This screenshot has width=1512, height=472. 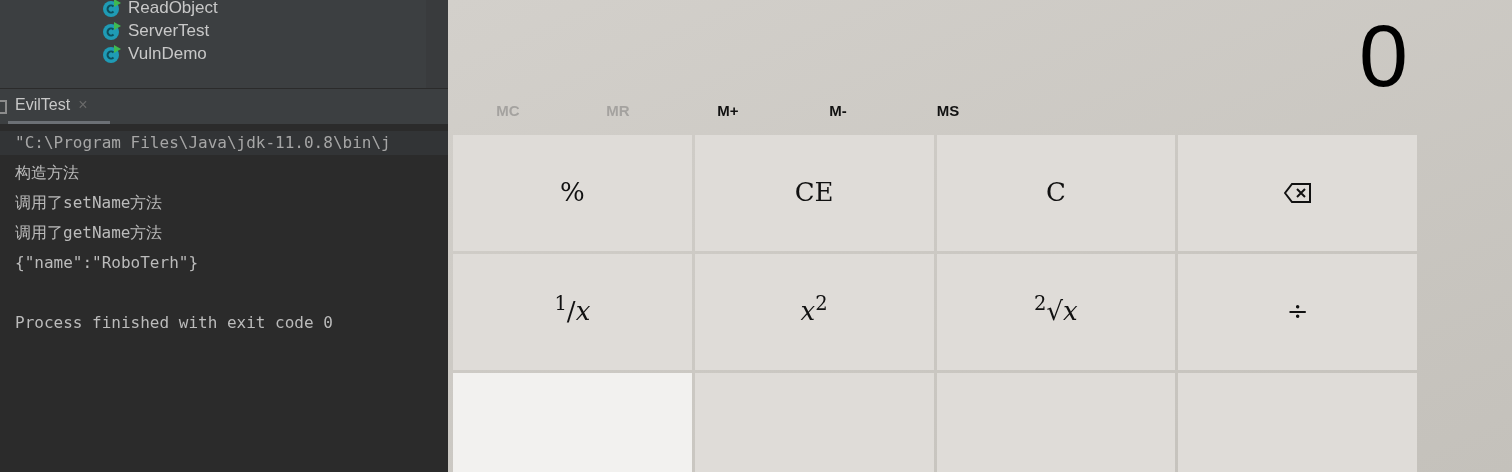 I want to click on backspace-icon, so click(x=1297, y=192).